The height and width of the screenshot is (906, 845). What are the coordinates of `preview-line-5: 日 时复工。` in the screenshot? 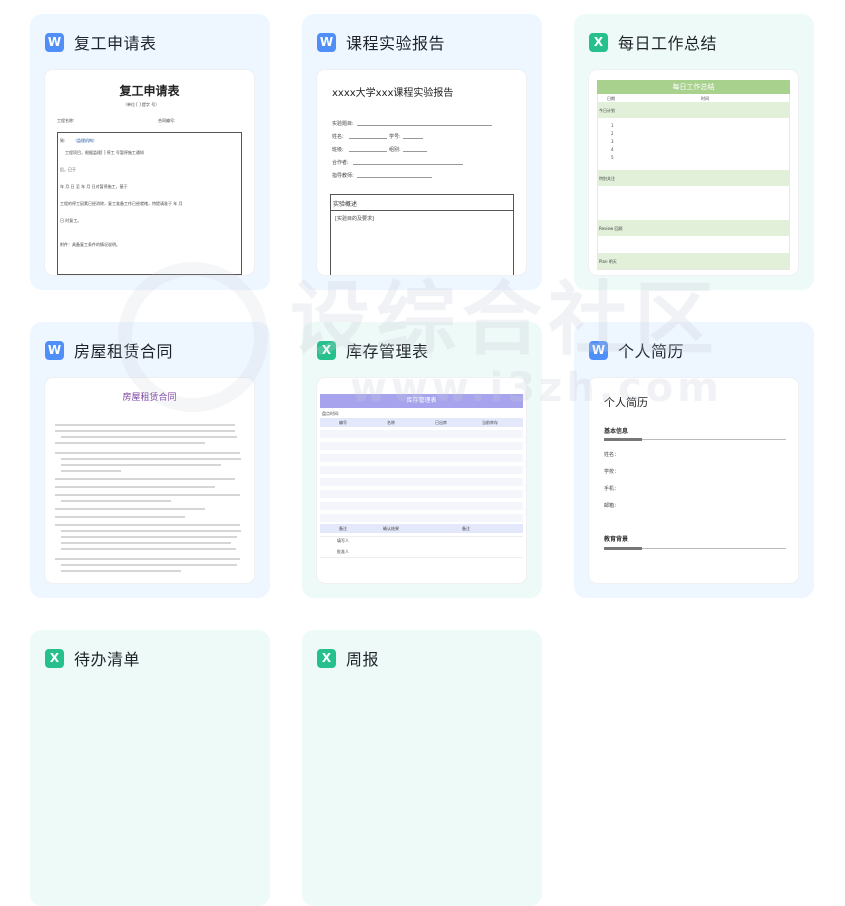 It's located at (71, 220).